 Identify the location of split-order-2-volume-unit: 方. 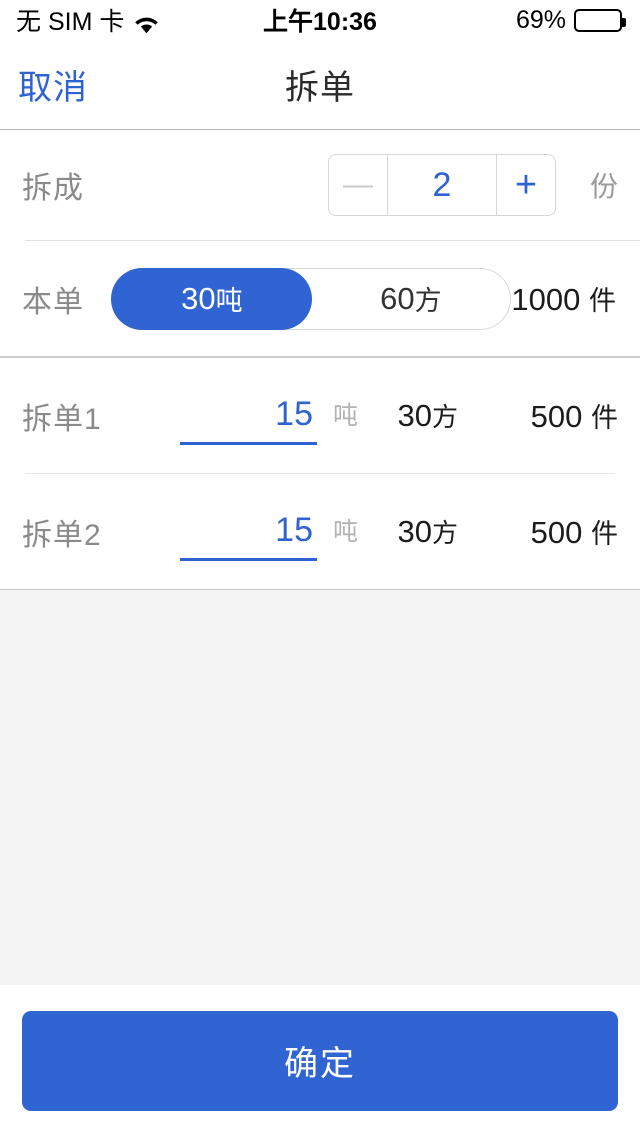
(444, 533).